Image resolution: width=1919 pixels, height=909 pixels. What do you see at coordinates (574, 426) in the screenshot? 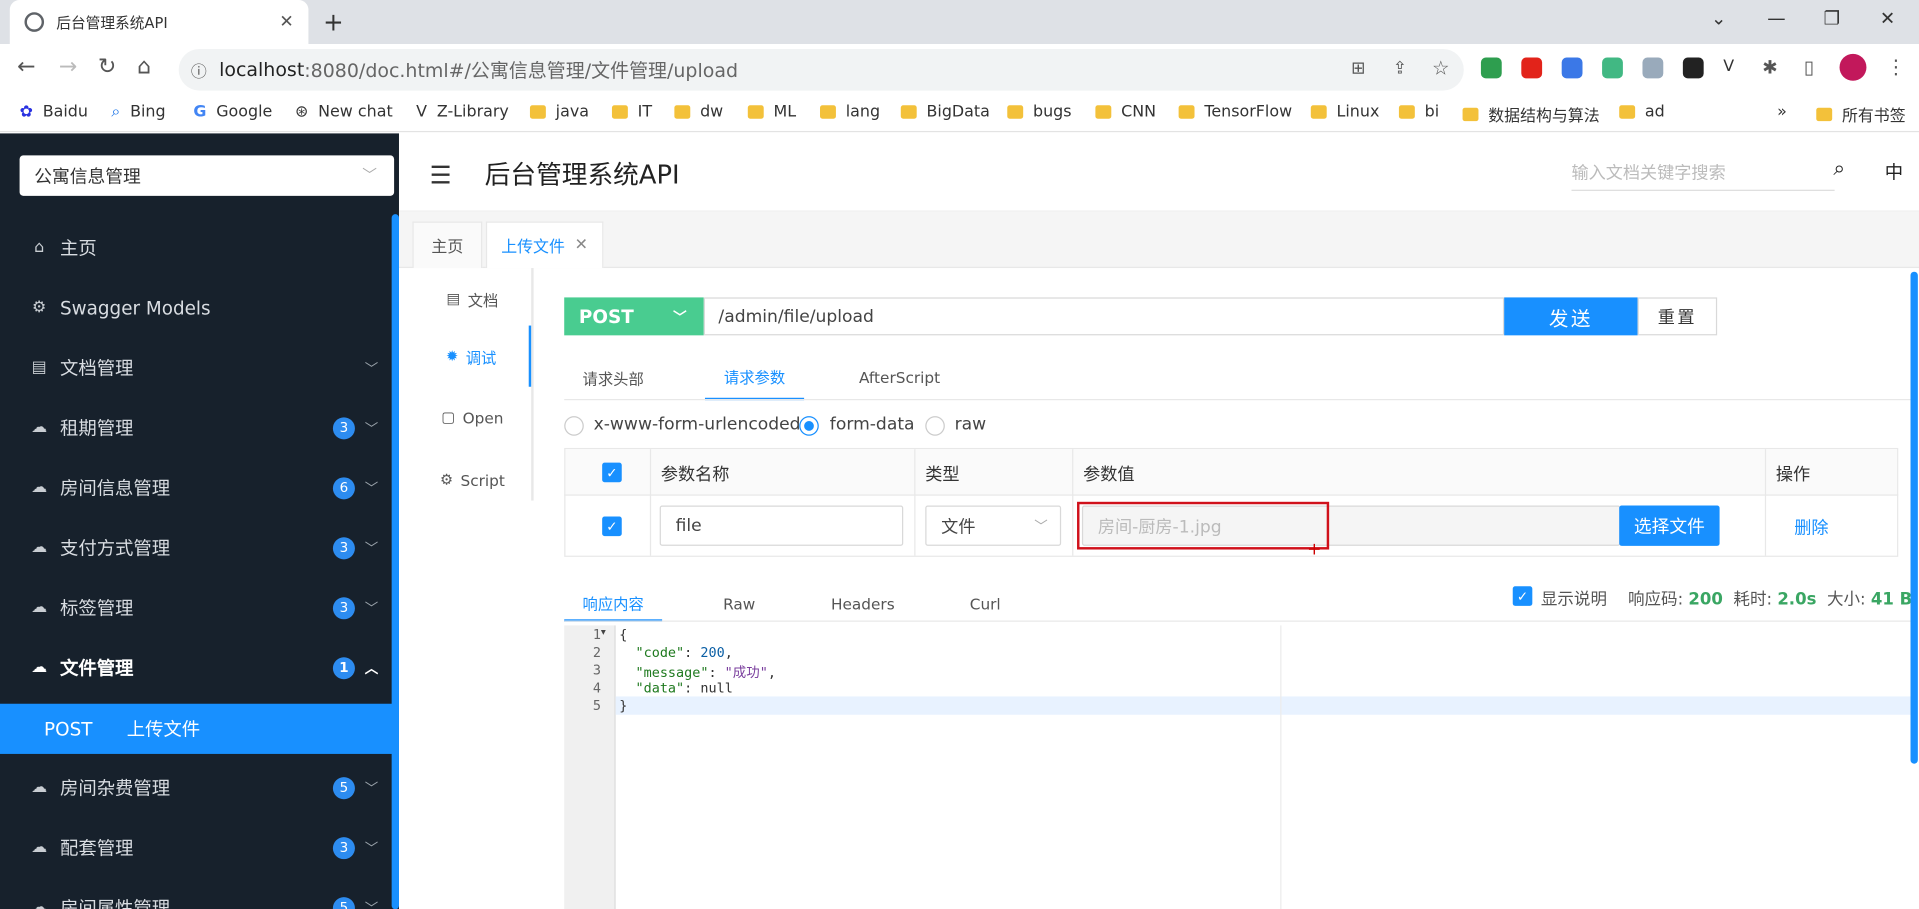
I see `radio-urlencoded` at bounding box center [574, 426].